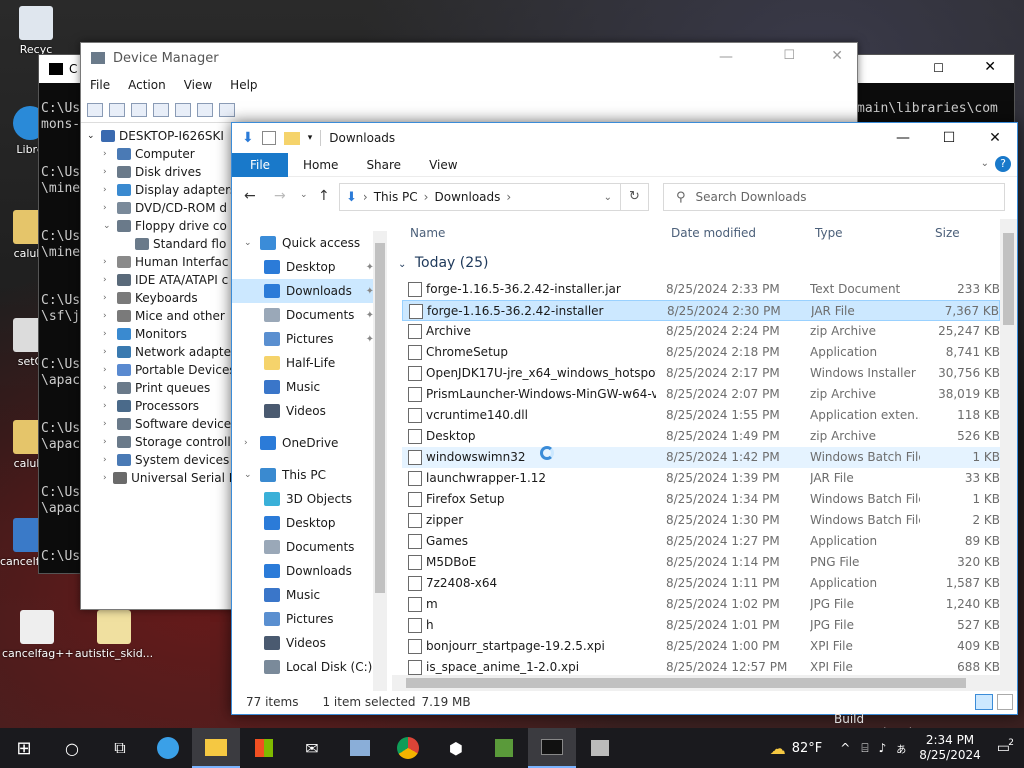 The width and height of the screenshot is (1024, 768). What do you see at coordinates (456, 748) in the screenshot?
I see `taskbar-unity: ⬢` at bounding box center [456, 748].